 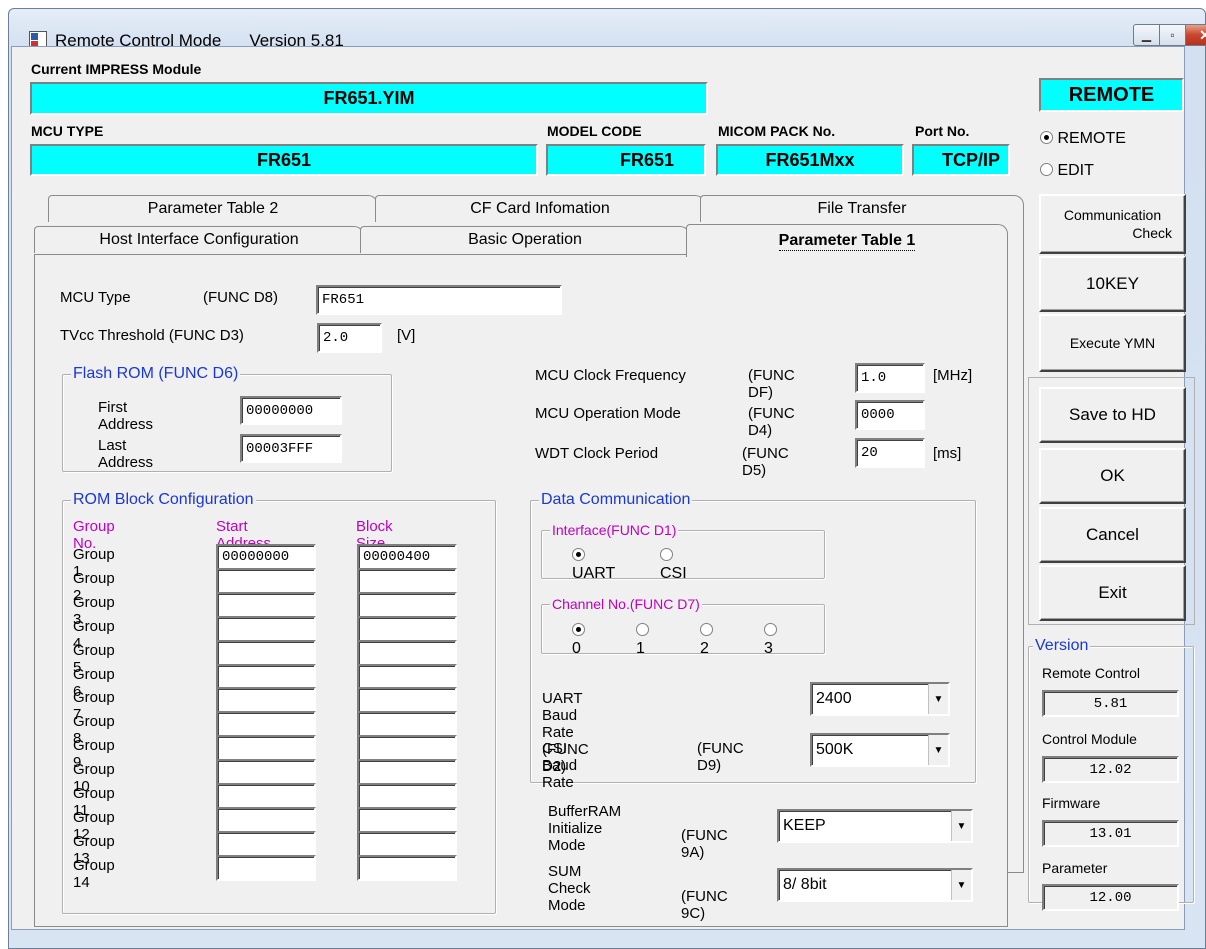 I want to click on uart-radio: UART, so click(x=593, y=565).